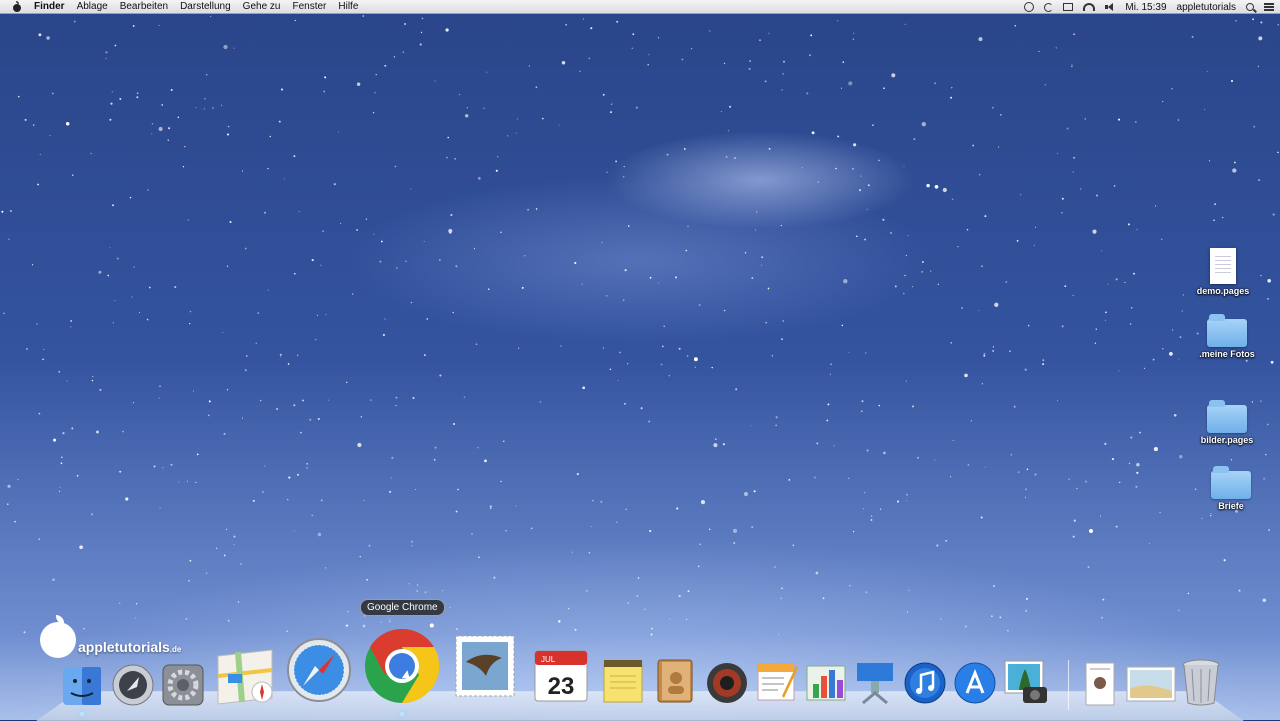 The width and height of the screenshot is (1280, 721). Describe the element at coordinates (1201, 682) in the screenshot. I see `trash-icon` at that location.